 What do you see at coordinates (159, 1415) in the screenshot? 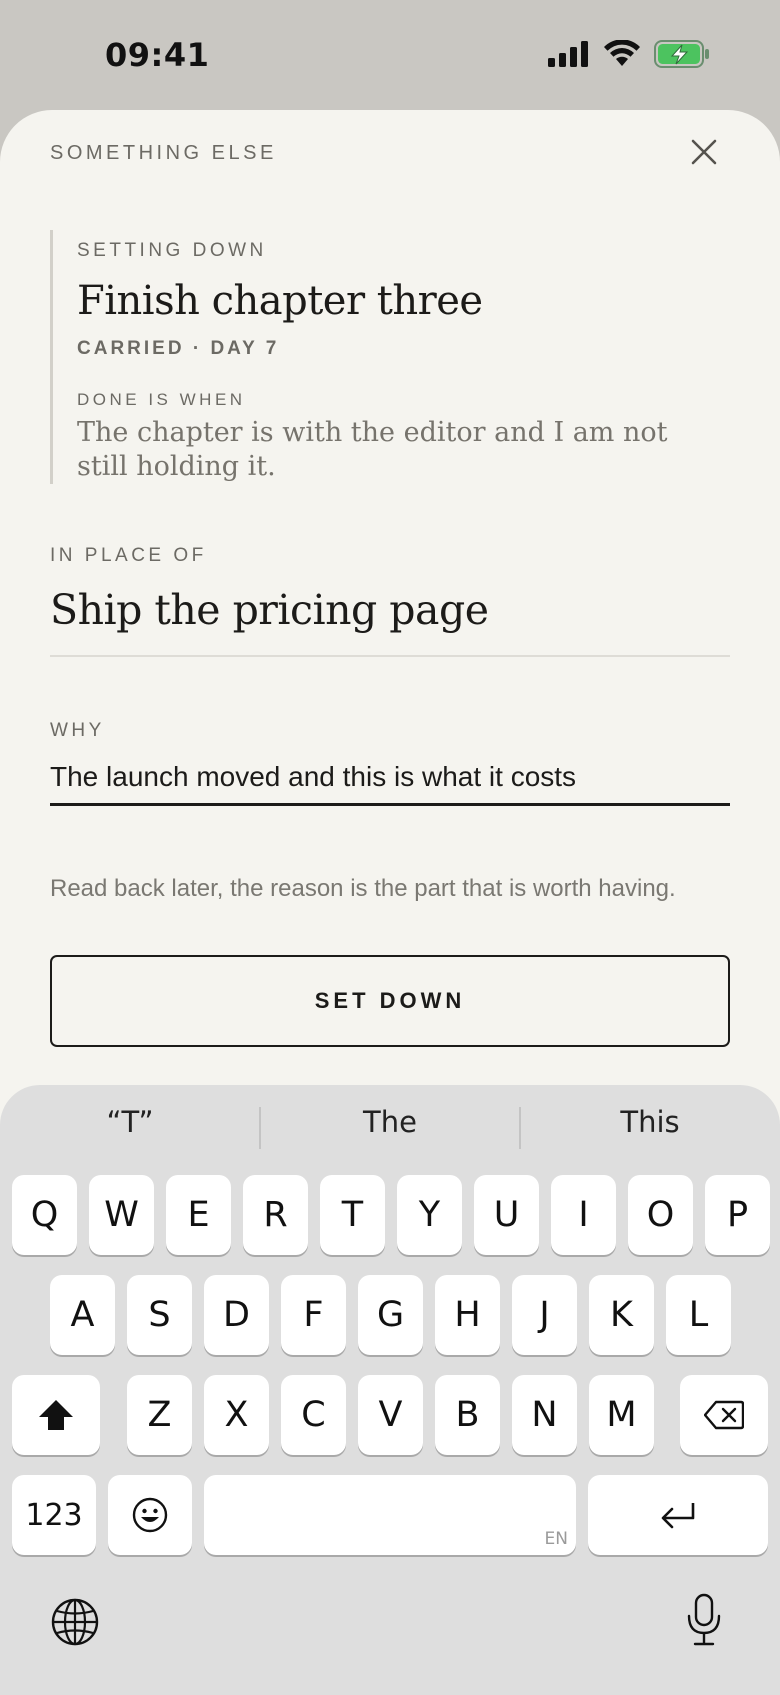
I see `key-z: Z` at bounding box center [159, 1415].